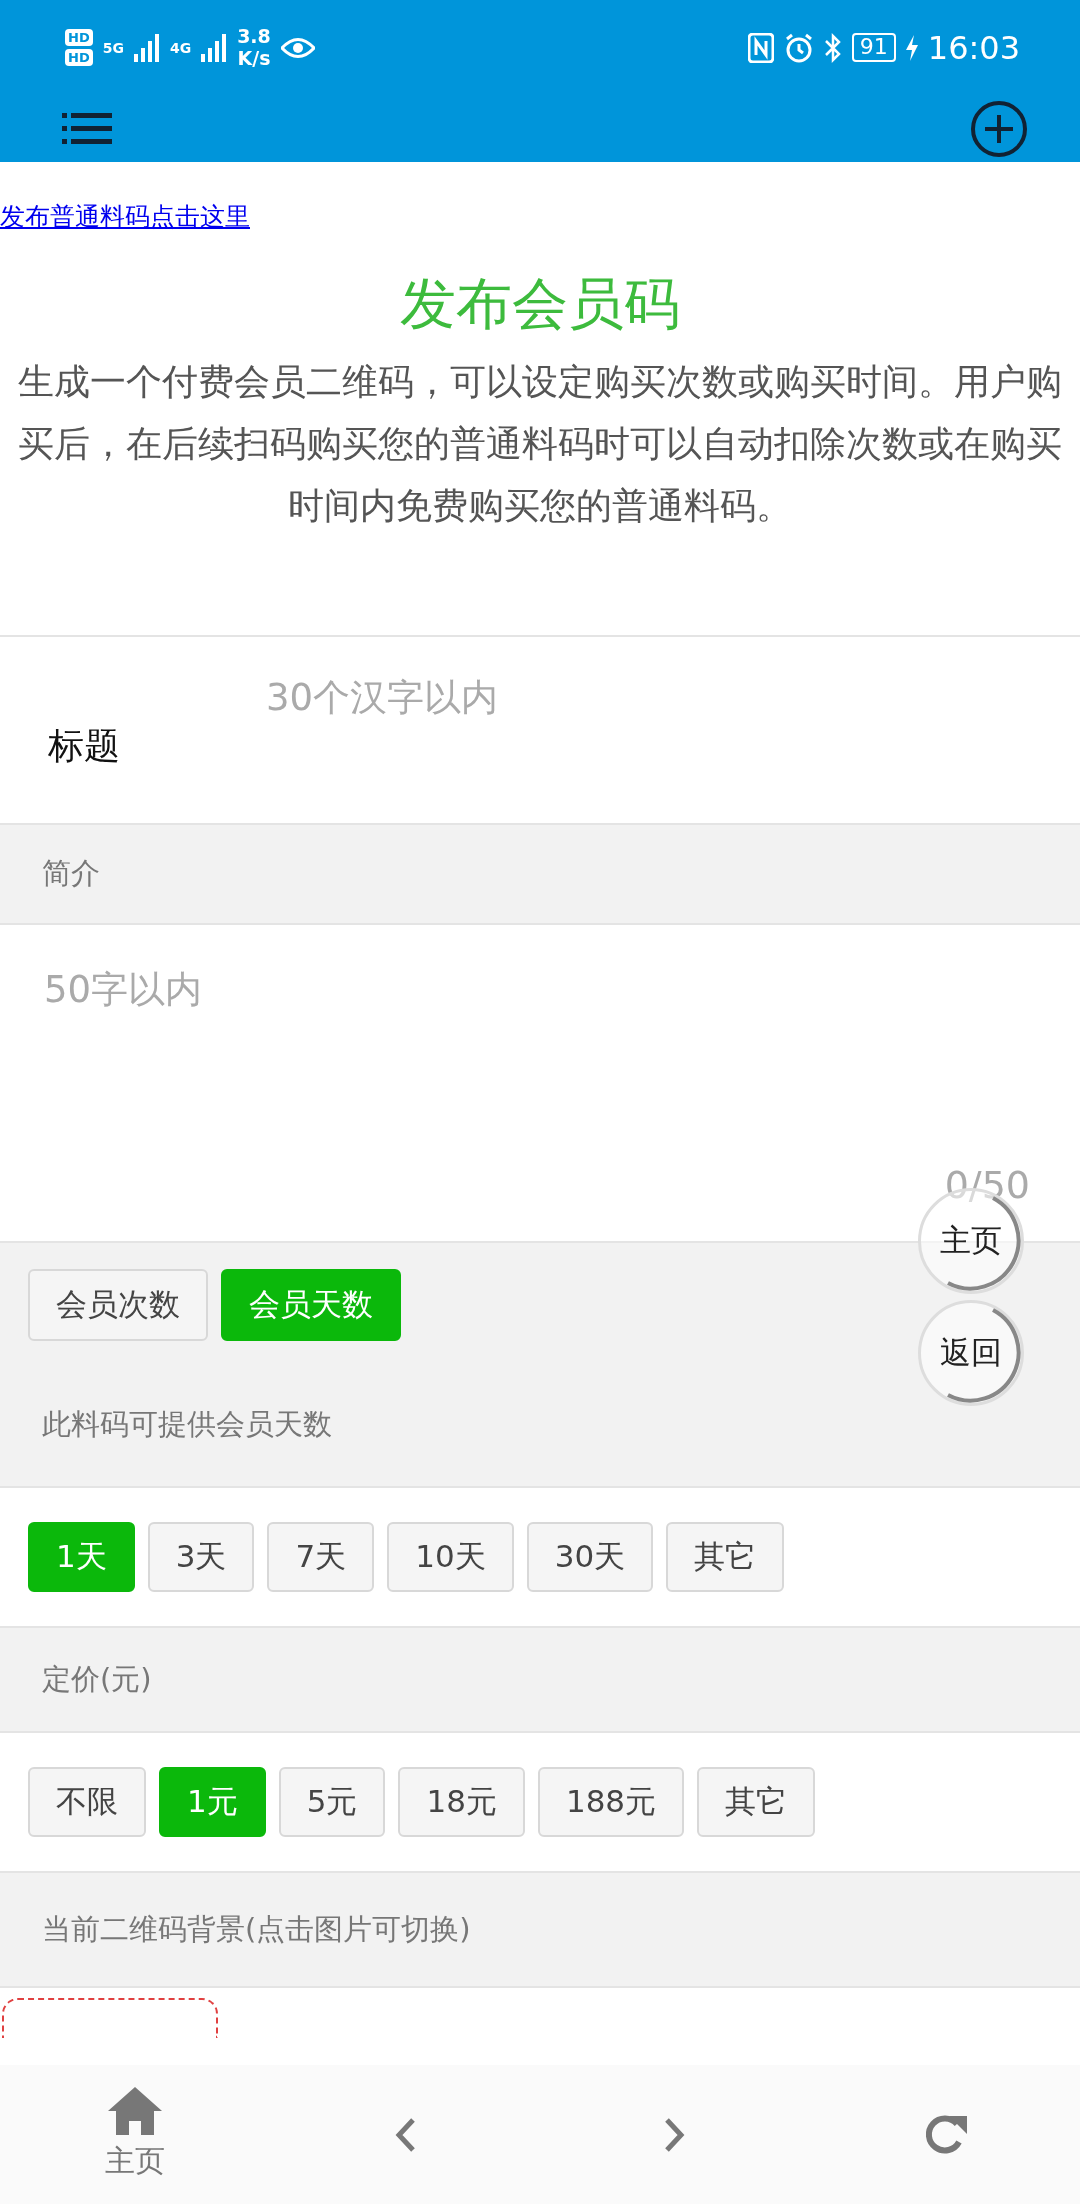  Describe the element at coordinates (97, 1679) in the screenshot. I see `price-label: 定价(元)` at that location.